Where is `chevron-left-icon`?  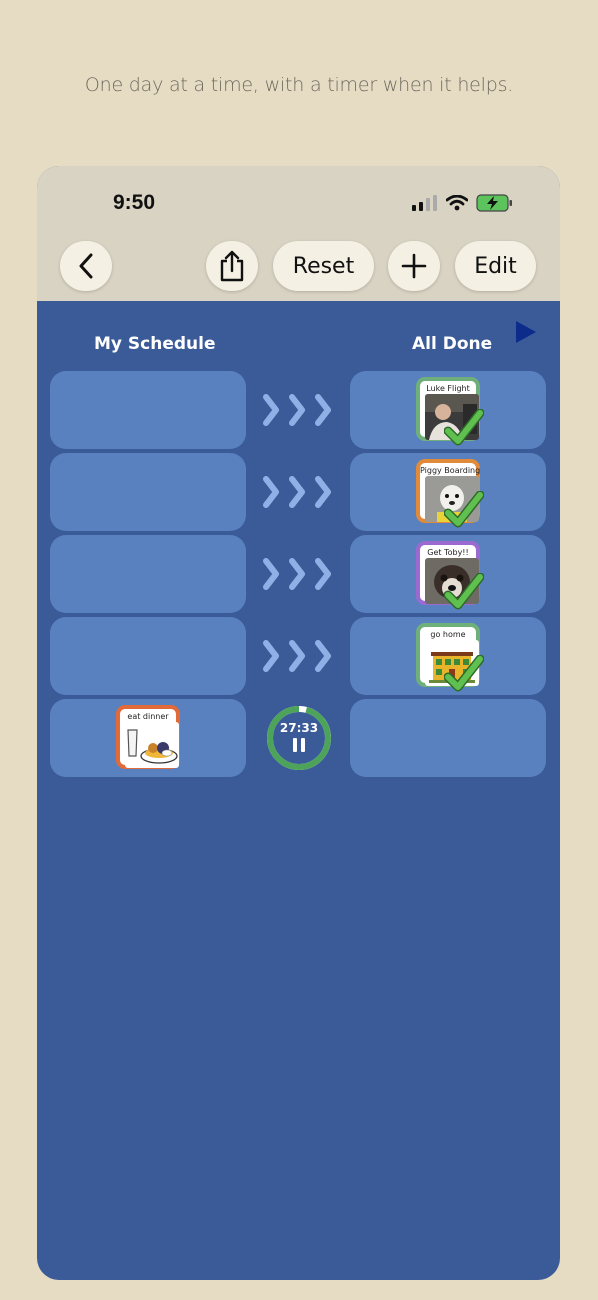
chevron-left-icon is located at coordinates (86, 266).